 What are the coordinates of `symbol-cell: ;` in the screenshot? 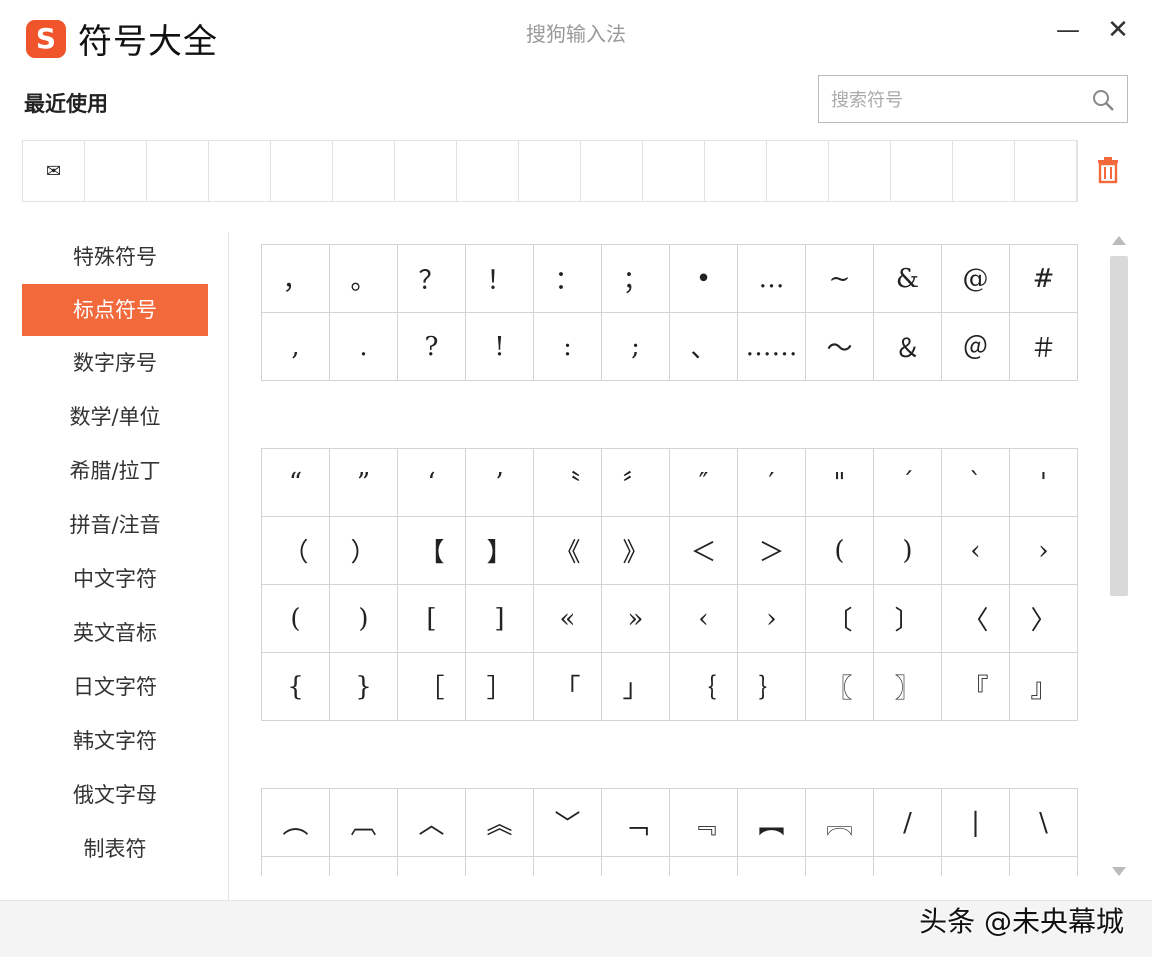 It's located at (635, 346).